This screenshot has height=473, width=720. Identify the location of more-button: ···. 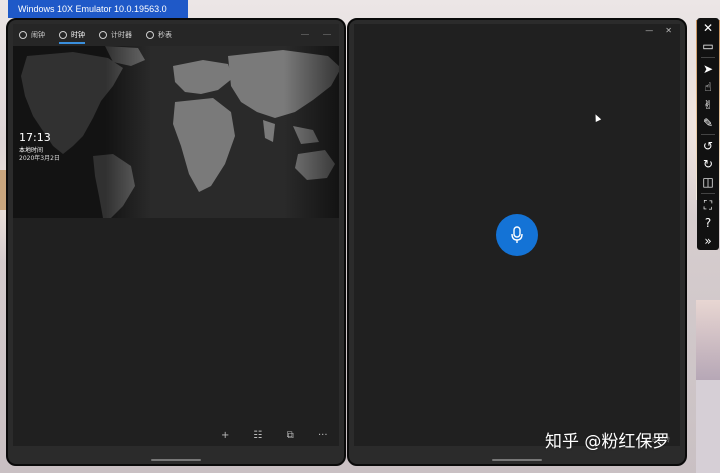
(323, 435).